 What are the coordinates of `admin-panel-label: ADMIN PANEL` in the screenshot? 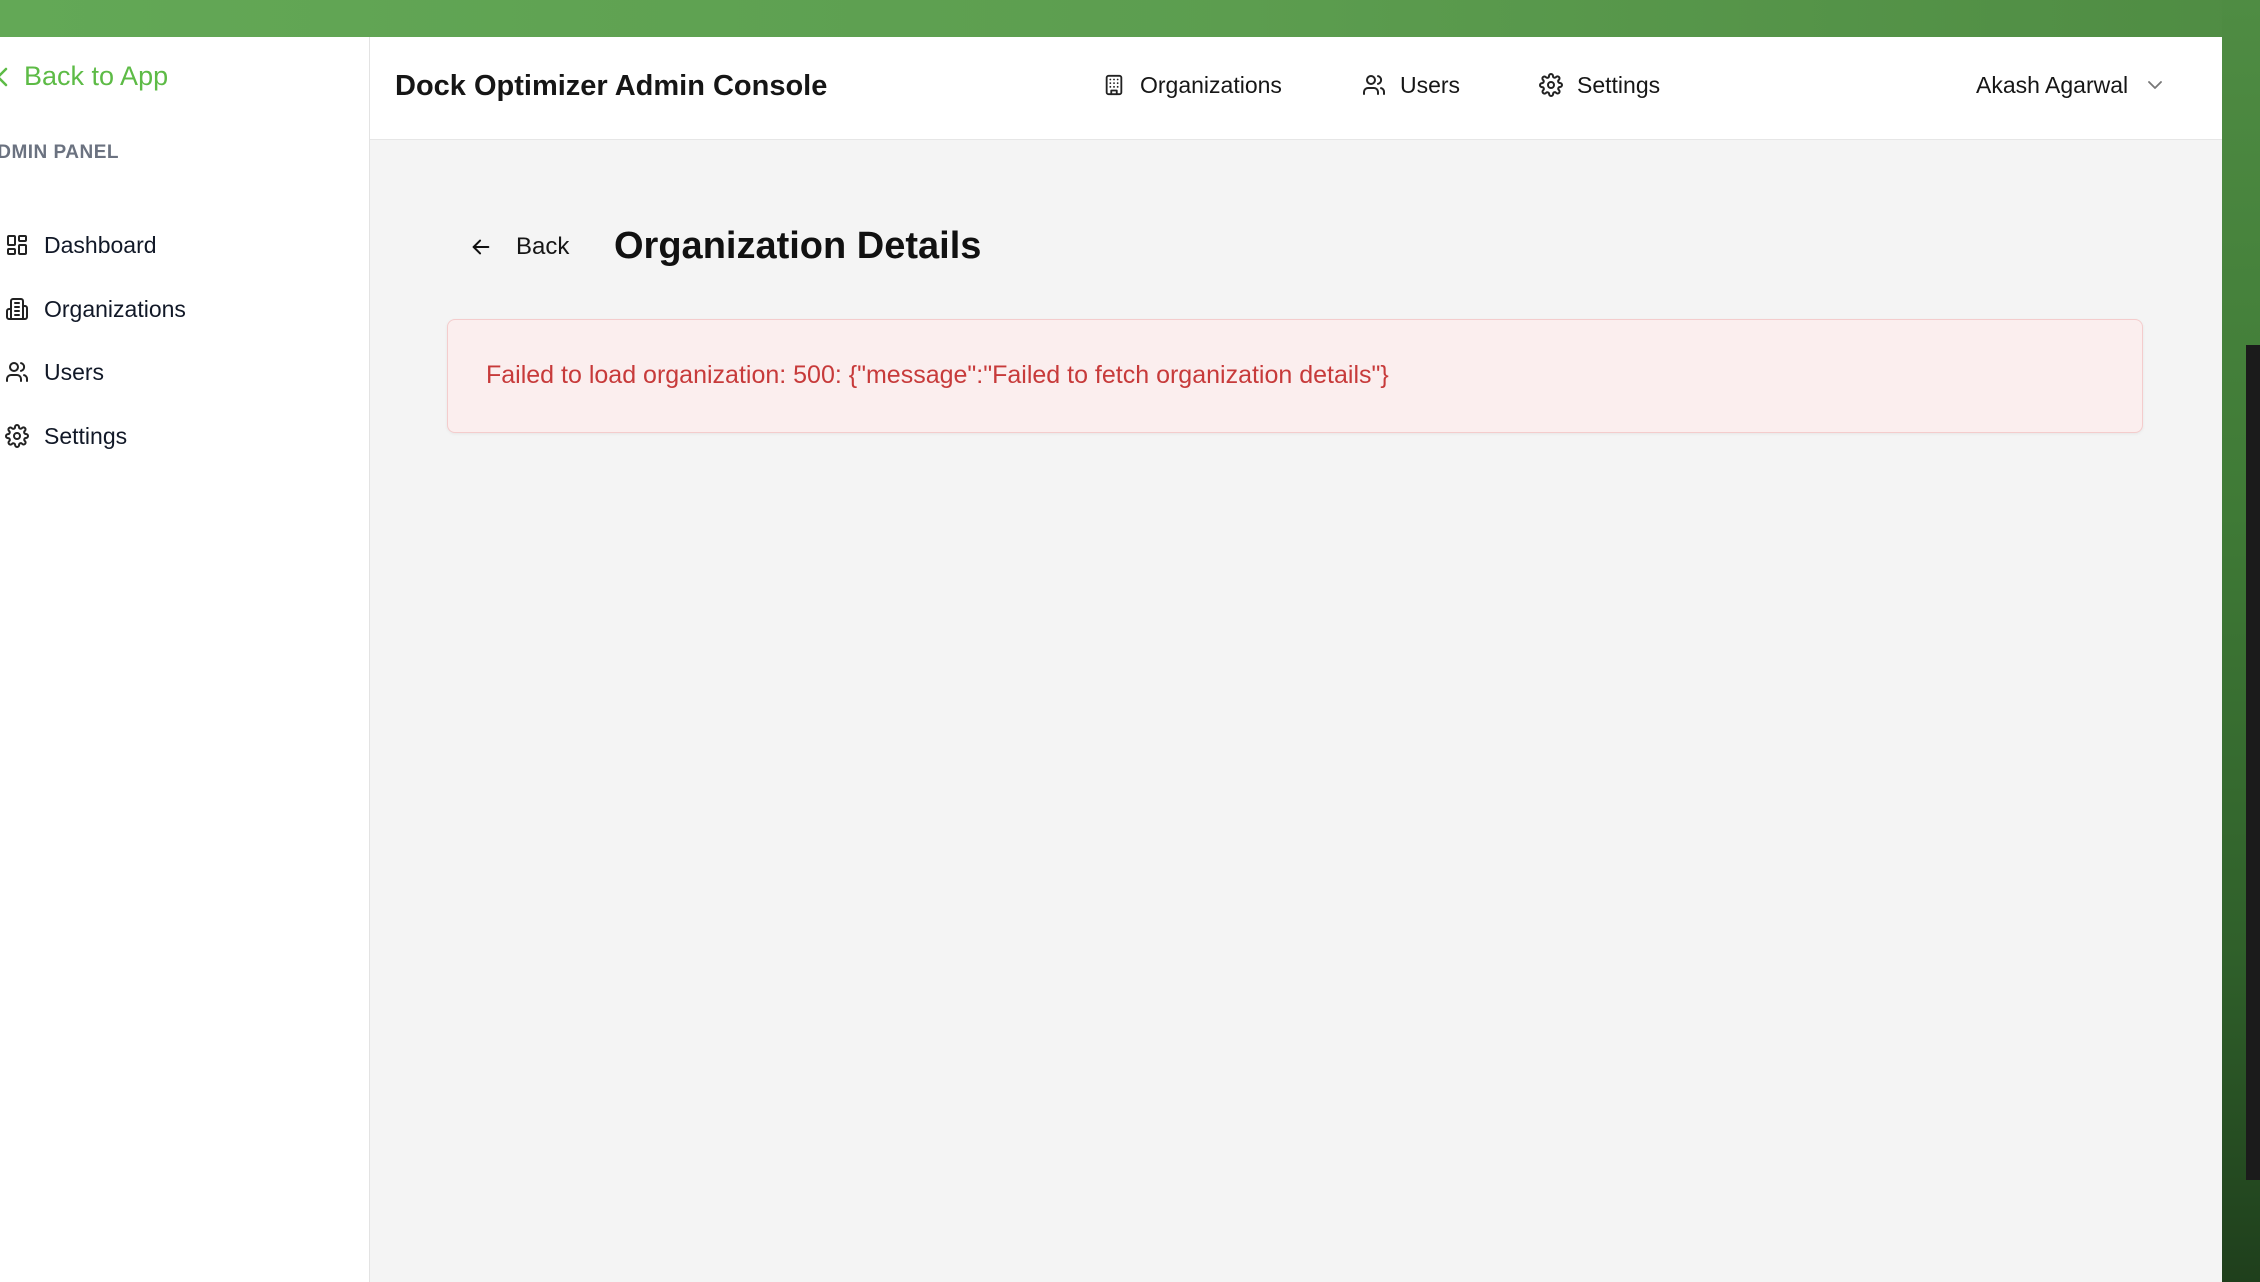 It's located at (60, 152).